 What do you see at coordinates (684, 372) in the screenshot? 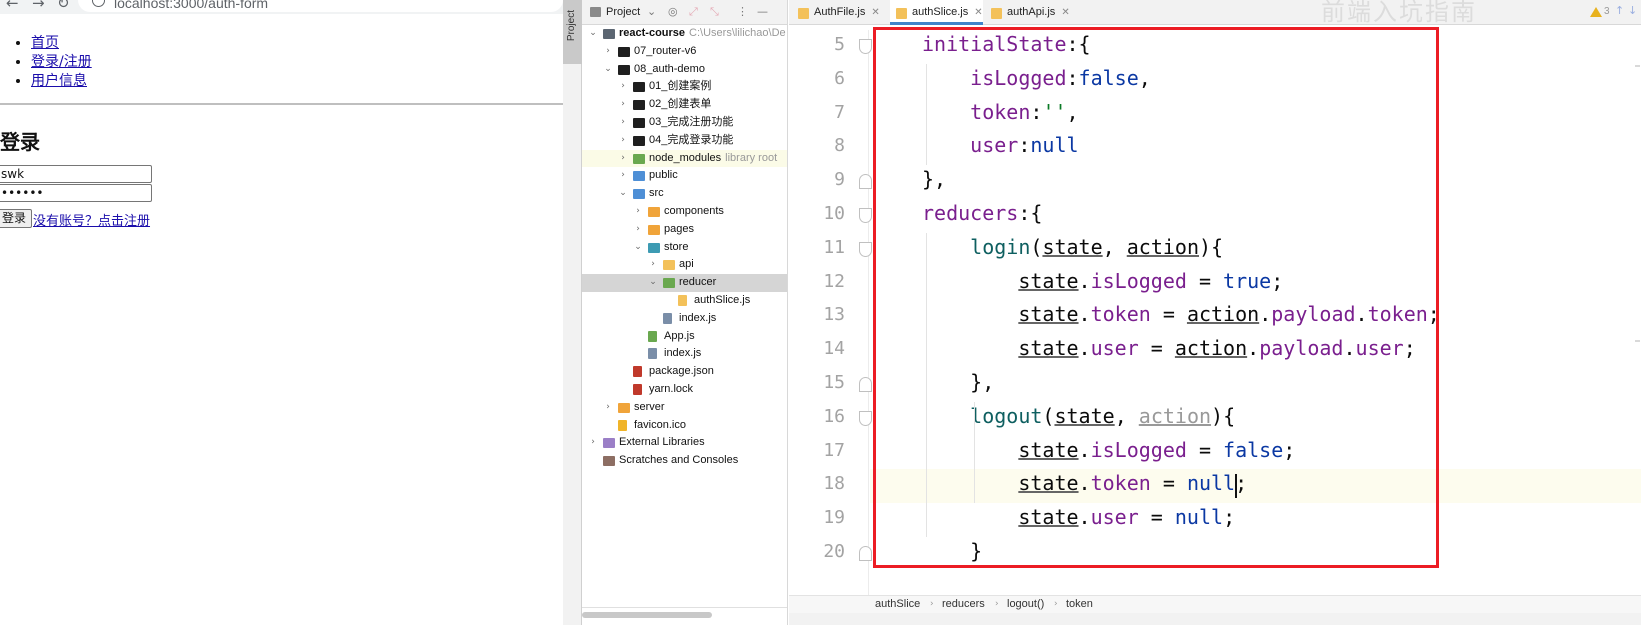
I see `tree-item: package.json` at bounding box center [684, 372].